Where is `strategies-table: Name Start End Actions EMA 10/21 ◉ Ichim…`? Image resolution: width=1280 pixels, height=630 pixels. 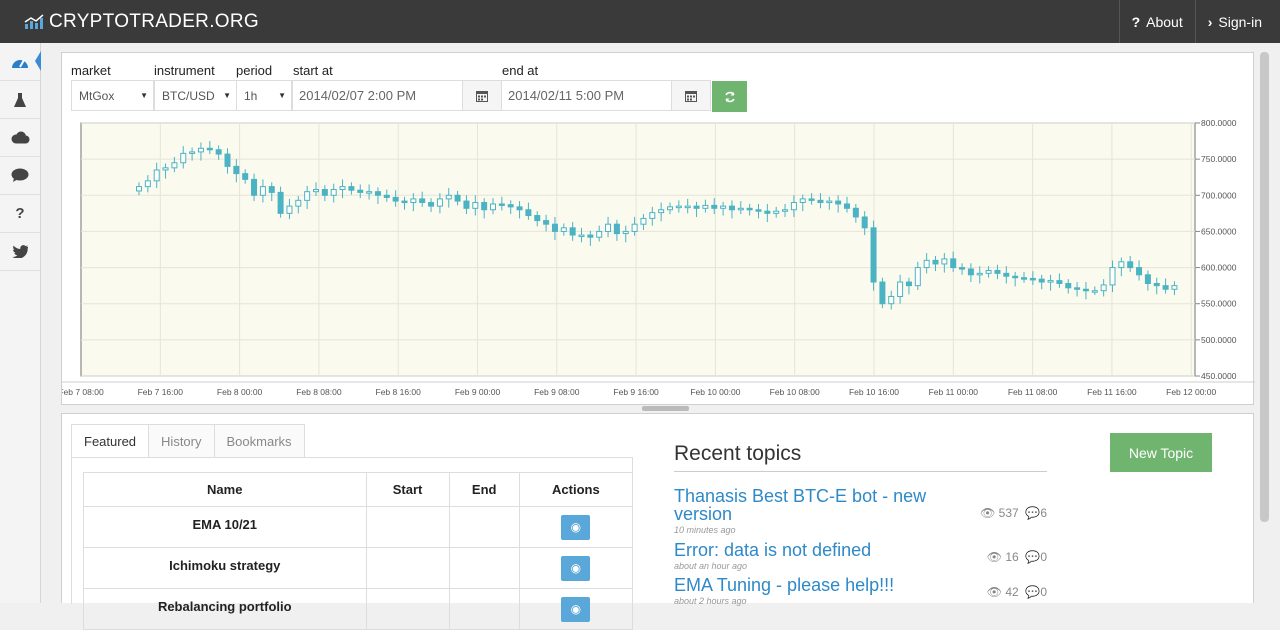 strategies-table: Name Start End Actions EMA 10/21 ◉ Ichim… is located at coordinates (358, 551).